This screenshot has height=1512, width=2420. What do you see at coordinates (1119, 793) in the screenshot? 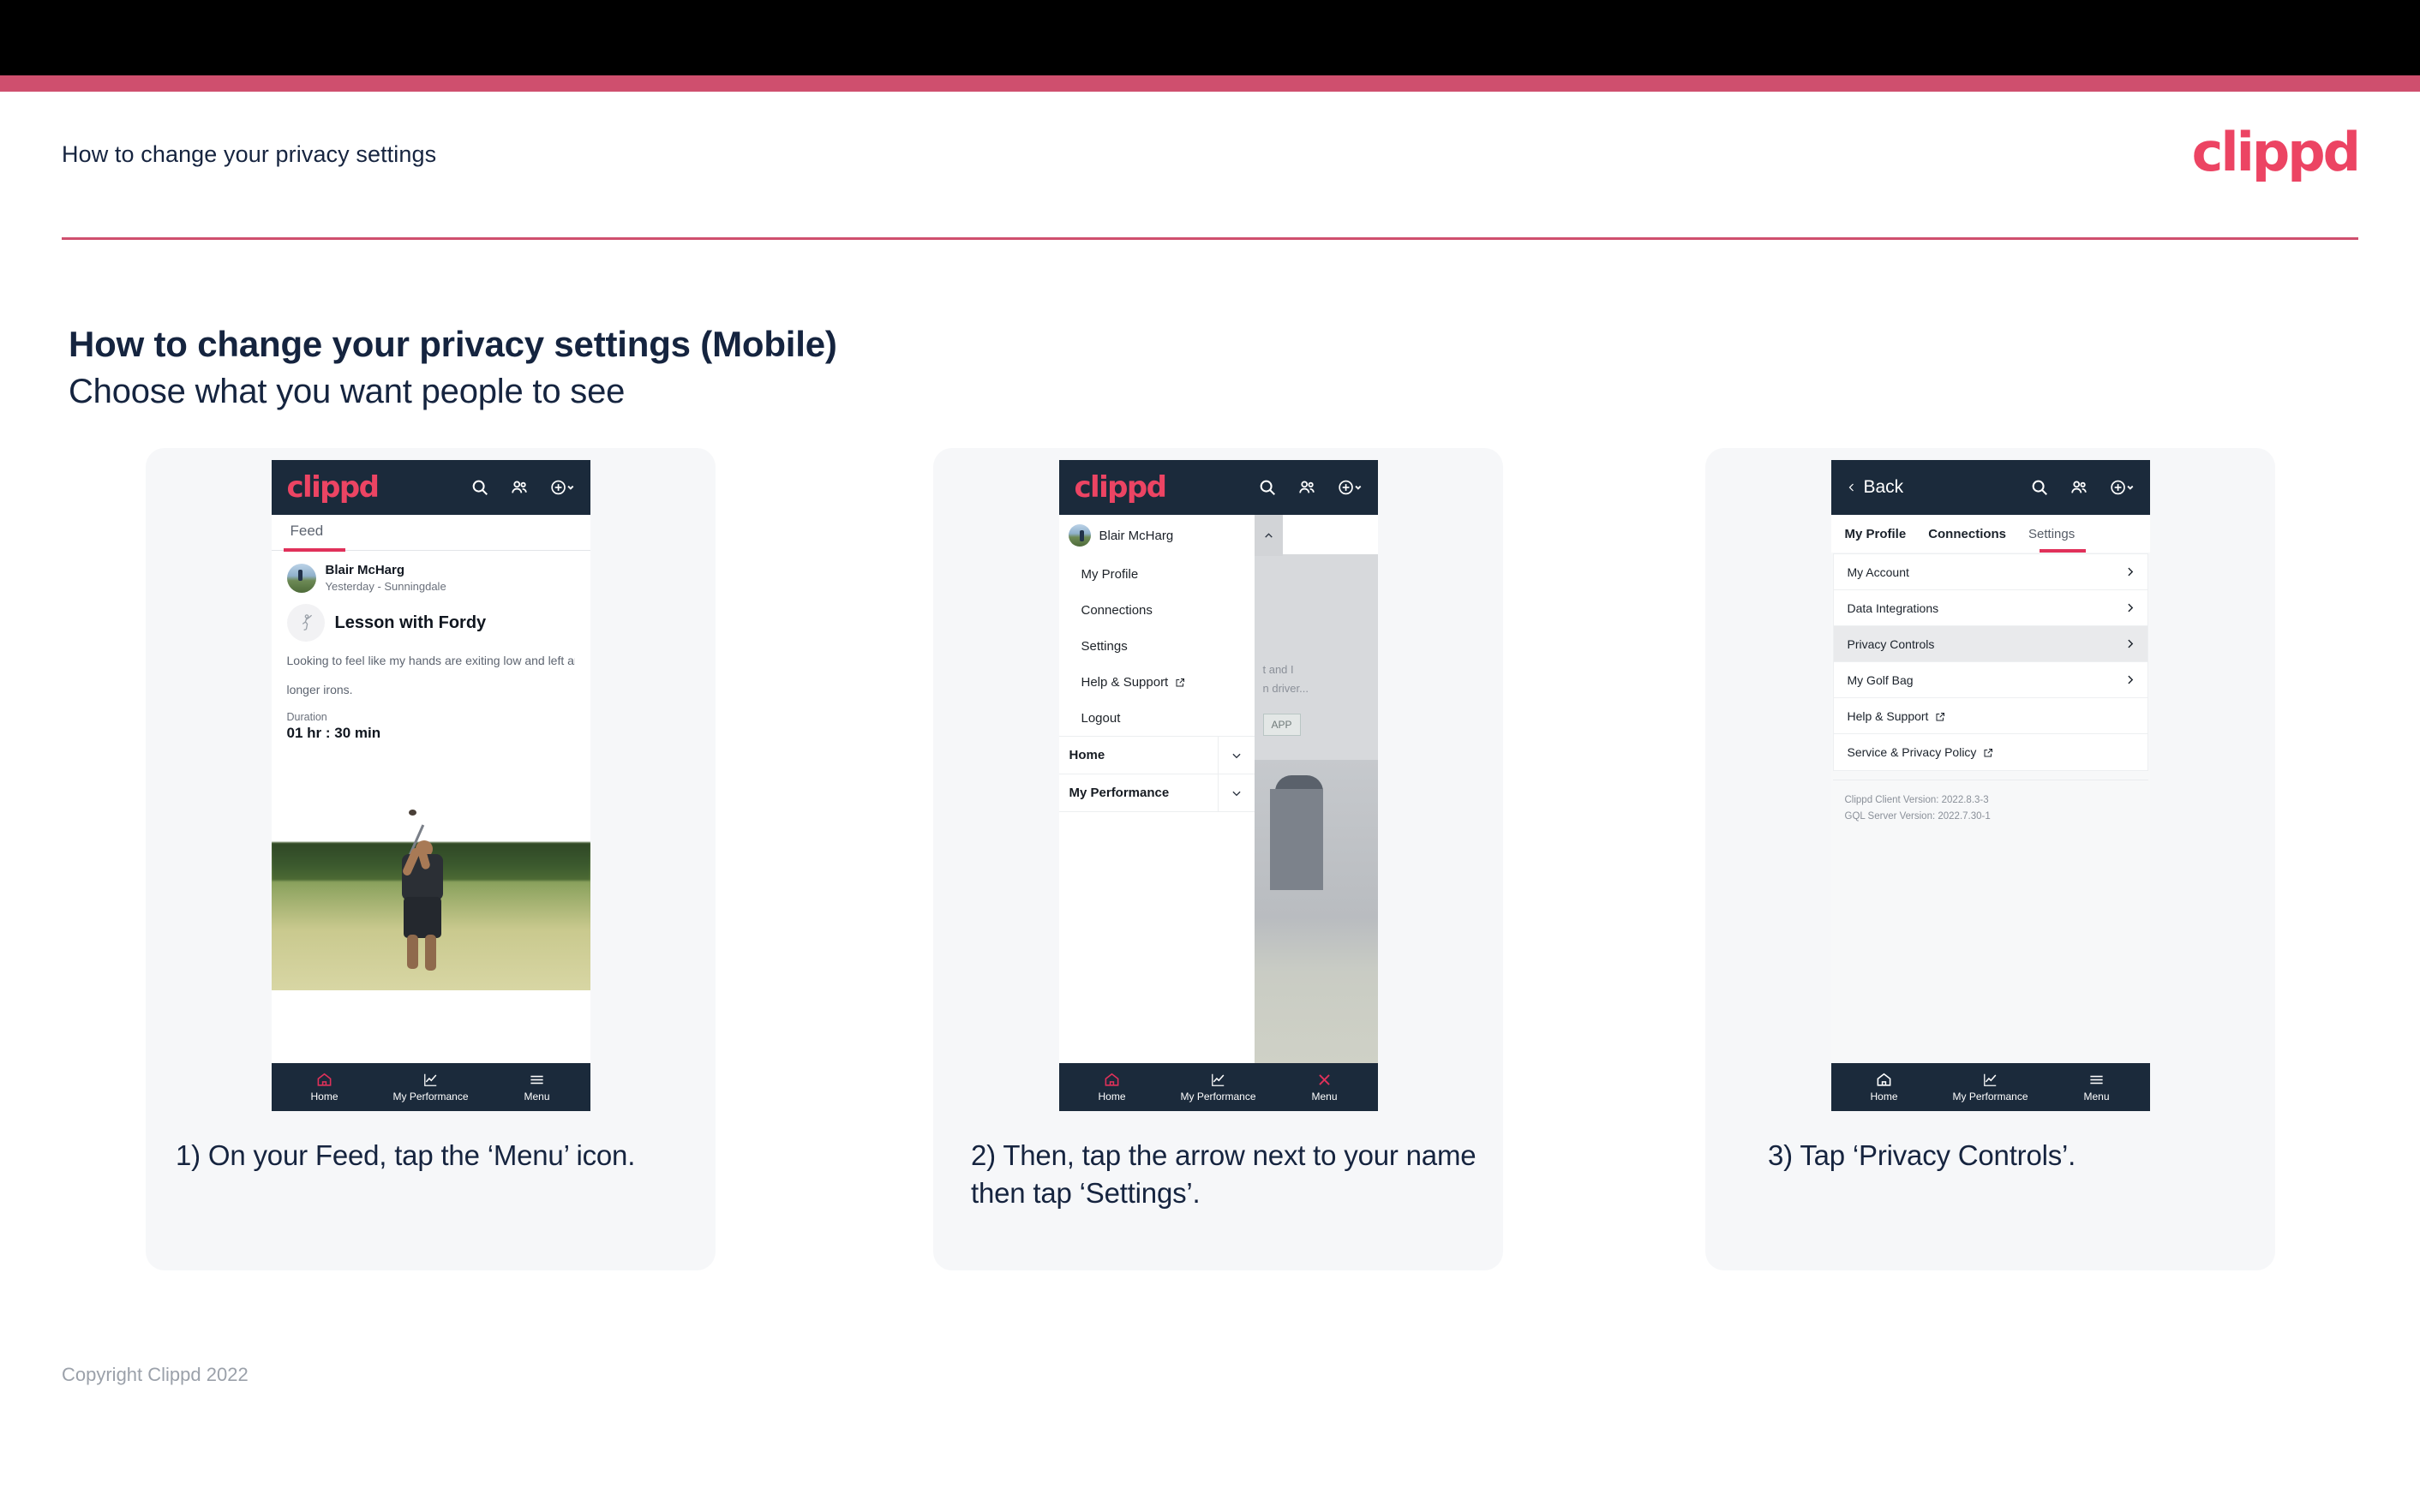
I see `drawer-expandable-label: My Performance` at bounding box center [1119, 793].